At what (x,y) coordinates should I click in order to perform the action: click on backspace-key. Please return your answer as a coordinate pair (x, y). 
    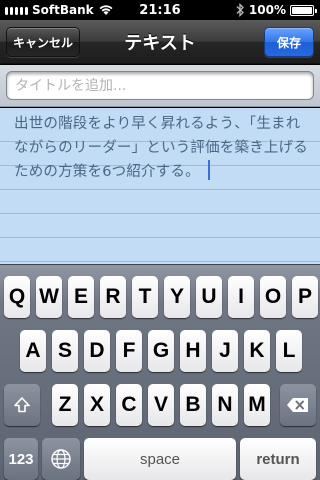
    Looking at the image, I should click on (298, 405).